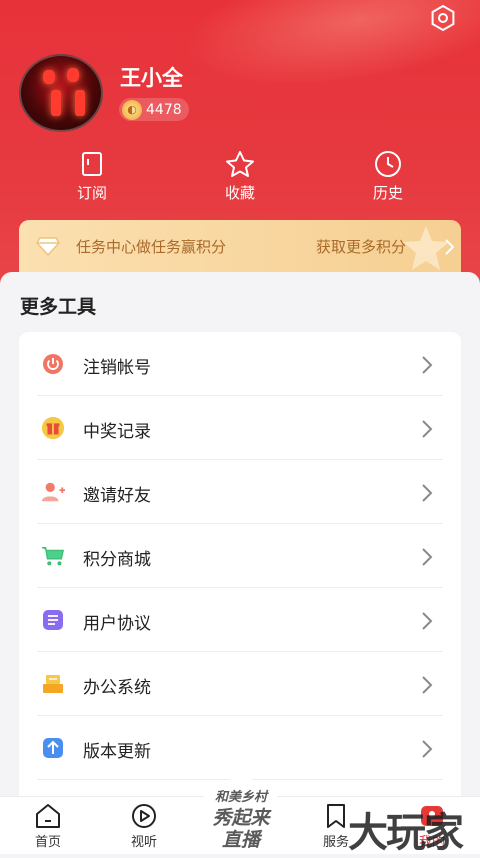  What do you see at coordinates (61, 93) in the screenshot?
I see `avatar` at bounding box center [61, 93].